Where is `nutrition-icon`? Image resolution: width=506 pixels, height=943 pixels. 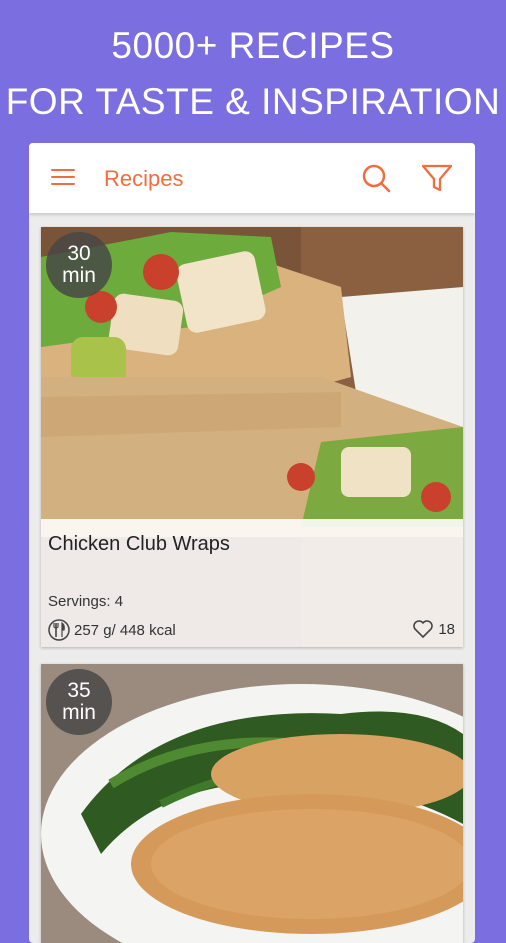 nutrition-icon is located at coordinates (59, 630).